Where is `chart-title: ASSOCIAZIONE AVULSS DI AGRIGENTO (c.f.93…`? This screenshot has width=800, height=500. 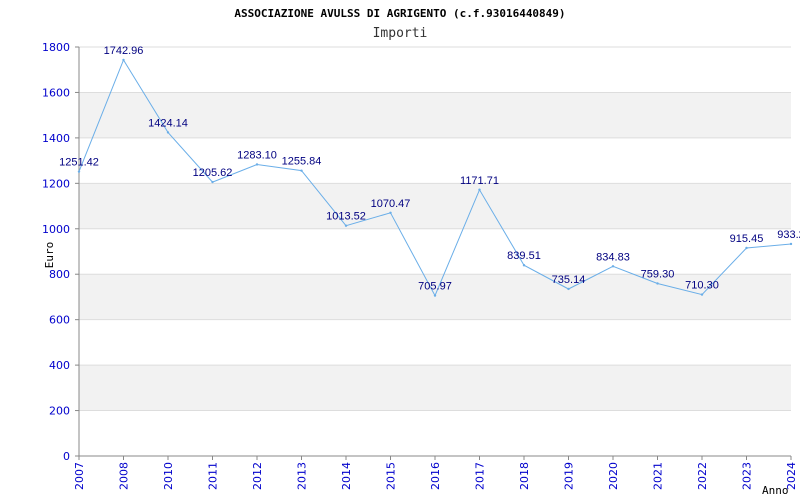 chart-title: ASSOCIAZIONE AVULSS DI AGRIGENTO (c.f.93… is located at coordinates (399, 13).